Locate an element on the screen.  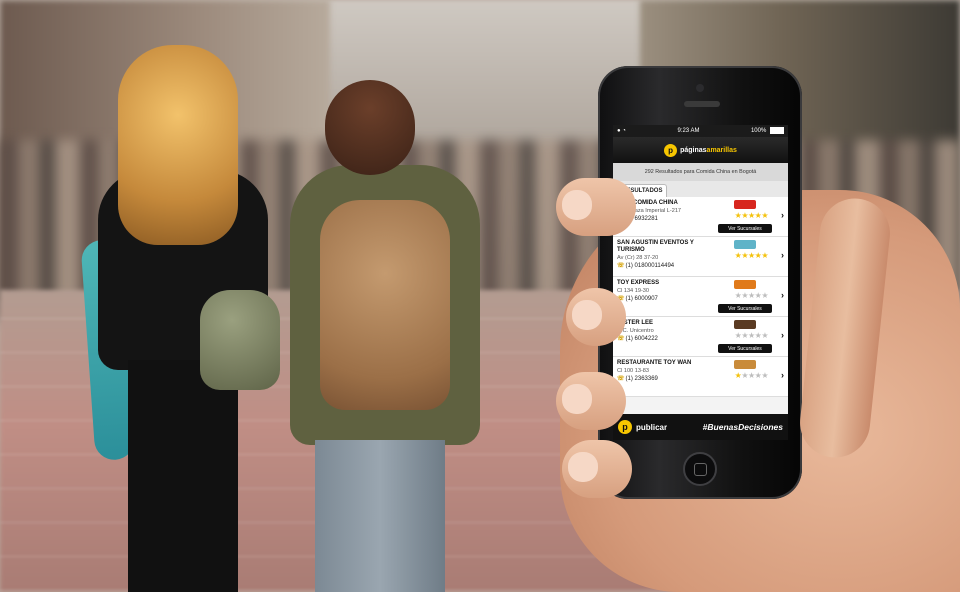
man-legs is located at coordinates (380, 516).